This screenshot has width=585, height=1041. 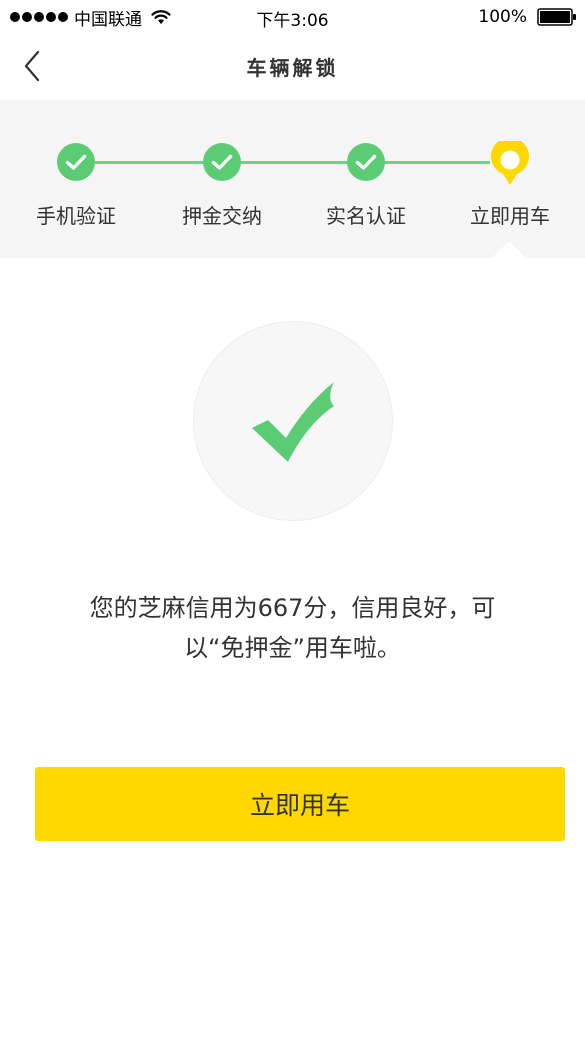 I want to click on battery-icon, so click(x=556, y=17).